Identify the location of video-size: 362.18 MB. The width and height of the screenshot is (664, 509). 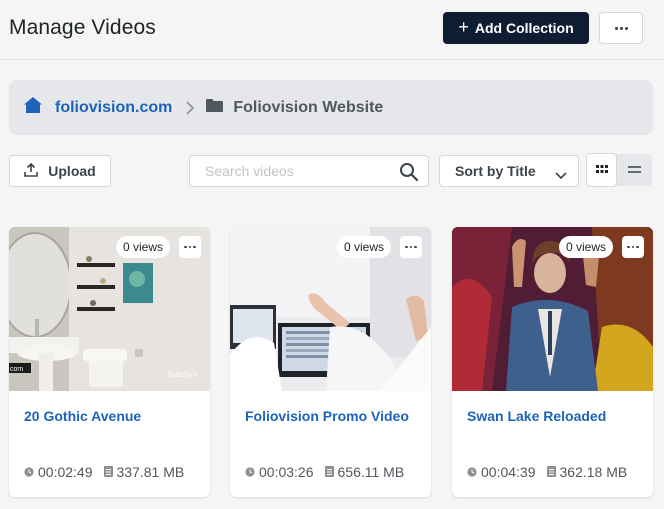
(593, 472).